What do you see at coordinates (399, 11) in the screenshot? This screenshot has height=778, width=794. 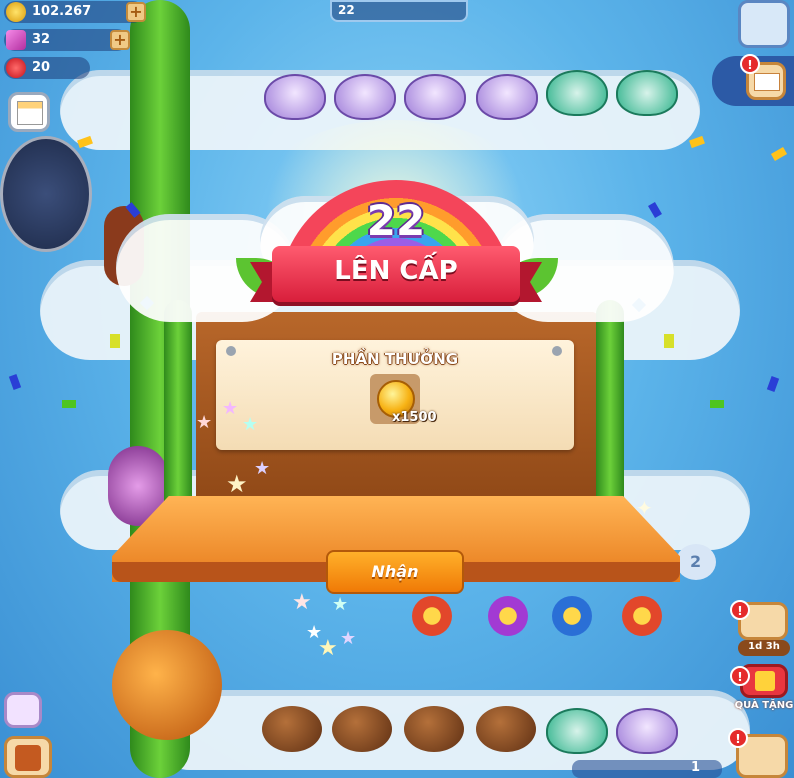 I see `level-progress-bar: 22` at bounding box center [399, 11].